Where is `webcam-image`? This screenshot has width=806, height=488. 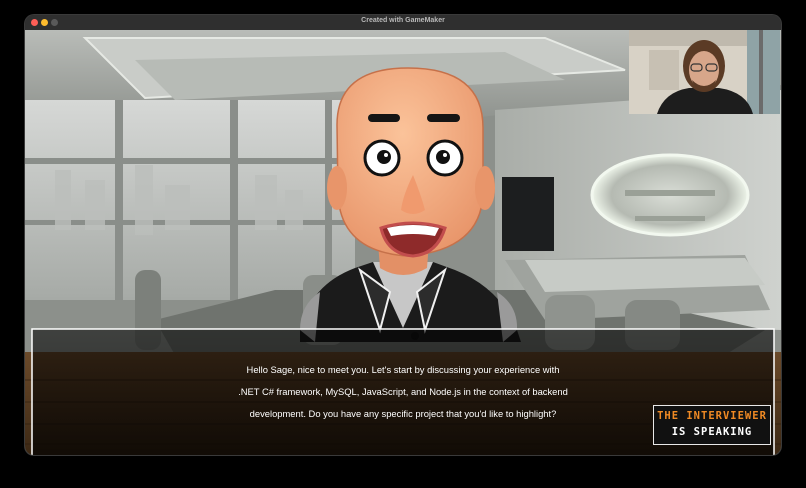
webcam-image is located at coordinates (704, 72).